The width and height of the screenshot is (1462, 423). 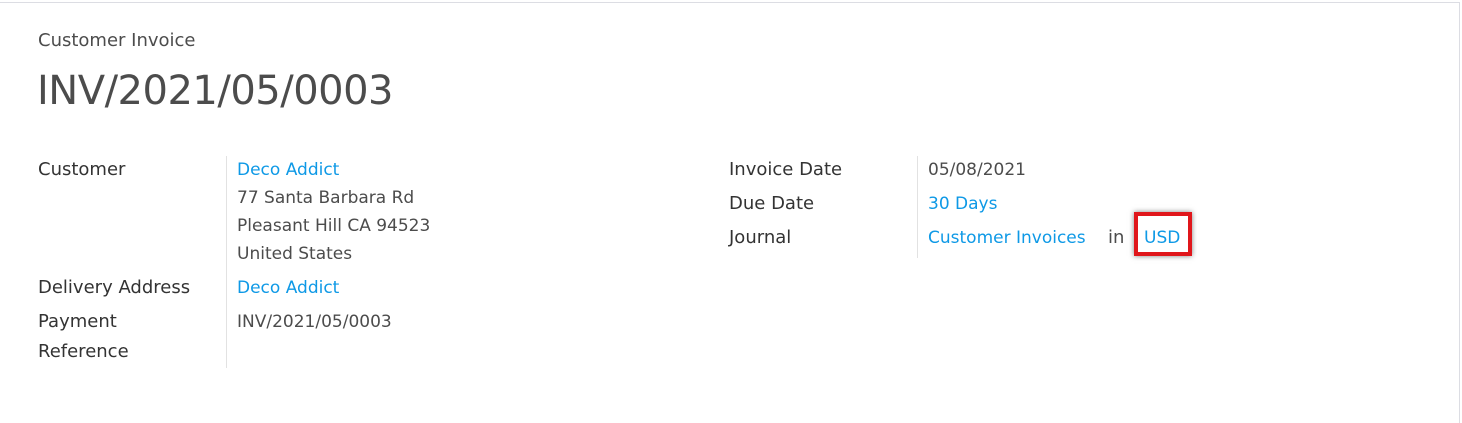 I want to click on address-street: 77 Santa Barbara Rd, so click(x=326, y=198).